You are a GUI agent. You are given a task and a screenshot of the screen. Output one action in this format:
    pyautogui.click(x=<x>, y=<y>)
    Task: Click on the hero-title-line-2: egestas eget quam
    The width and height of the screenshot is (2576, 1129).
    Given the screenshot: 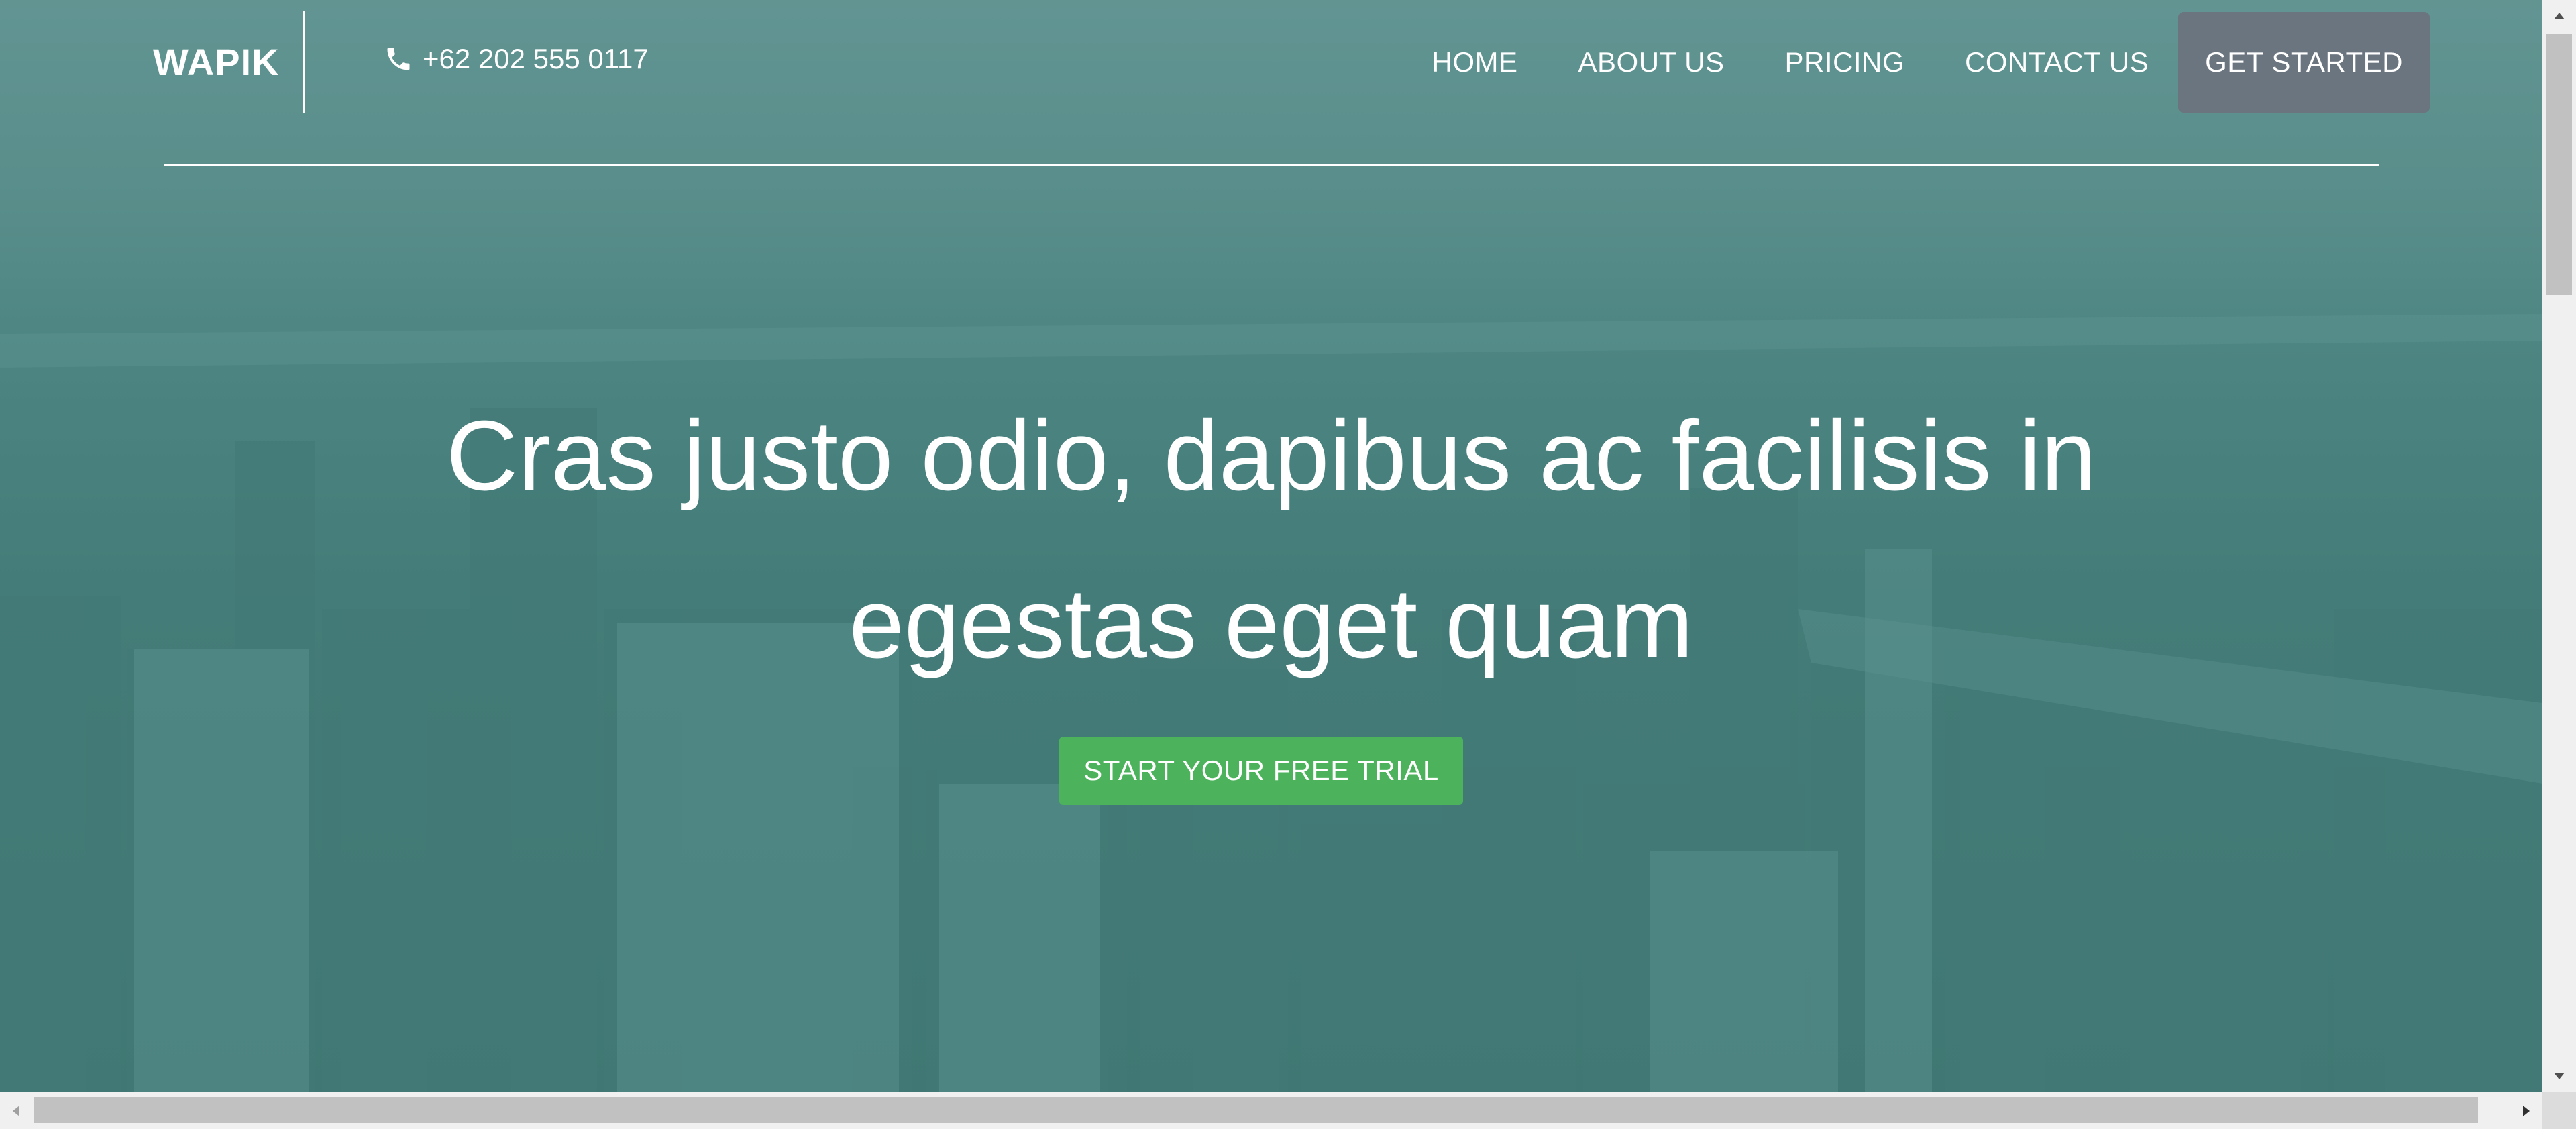 What is the action you would take?
    pyautogui.click(x=1271, y=624)
    